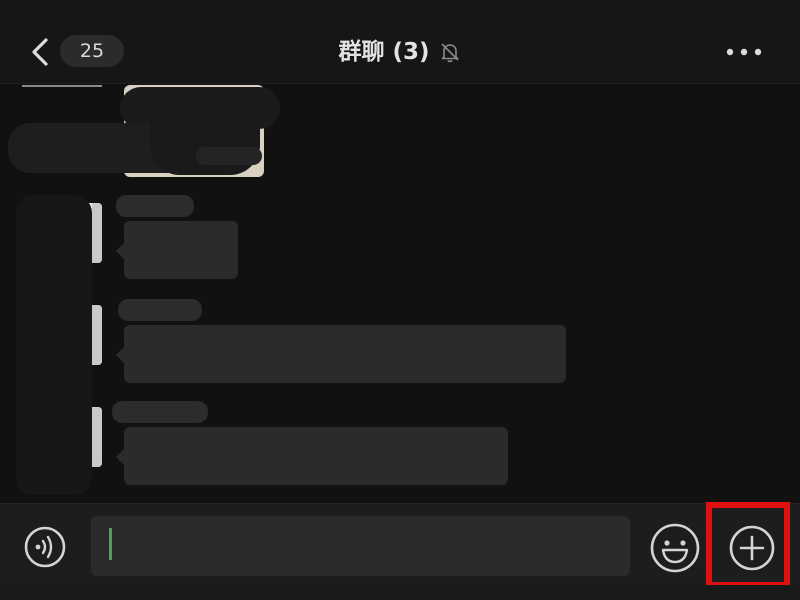 The image size is (800, 600). I want to click on bell-off-icon, so click(449, 53).